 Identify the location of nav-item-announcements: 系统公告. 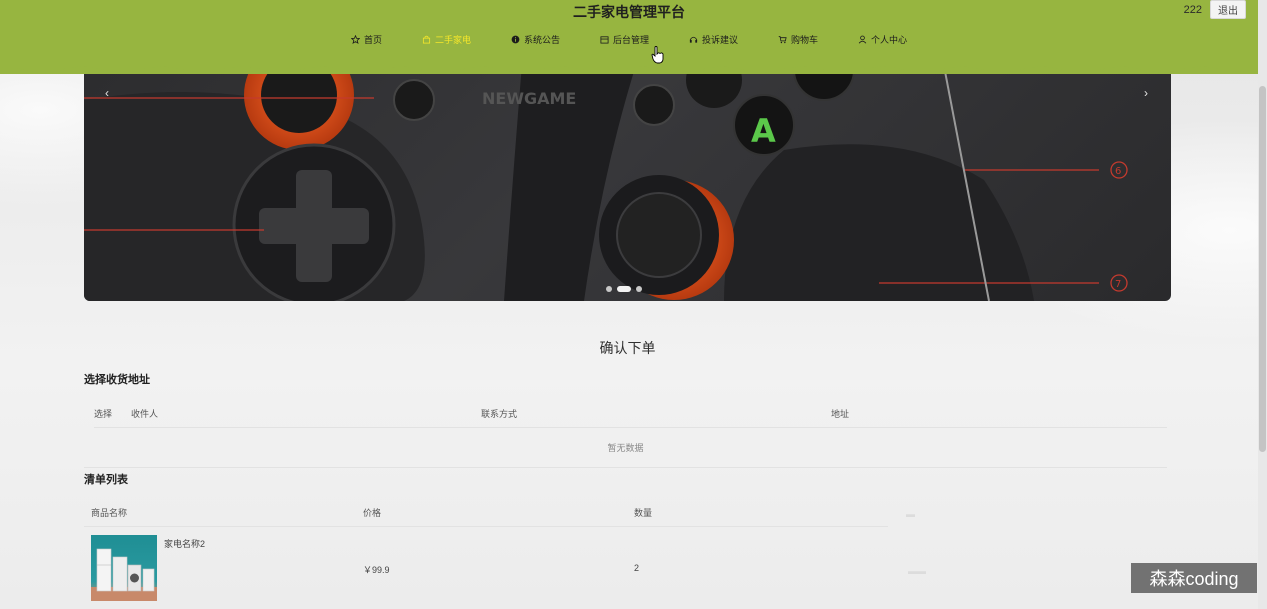
(535, 39).